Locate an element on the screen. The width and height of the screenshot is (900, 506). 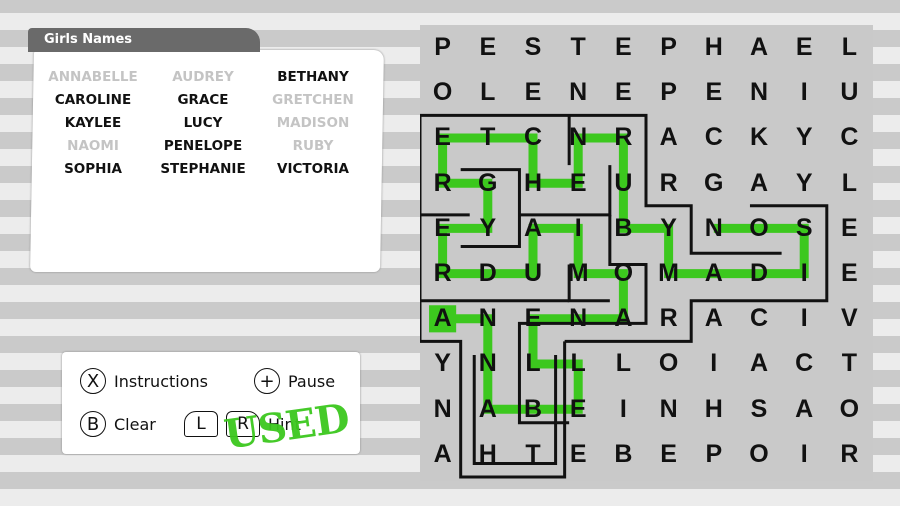
letter-cell: K is located at coordinates (758, 137).